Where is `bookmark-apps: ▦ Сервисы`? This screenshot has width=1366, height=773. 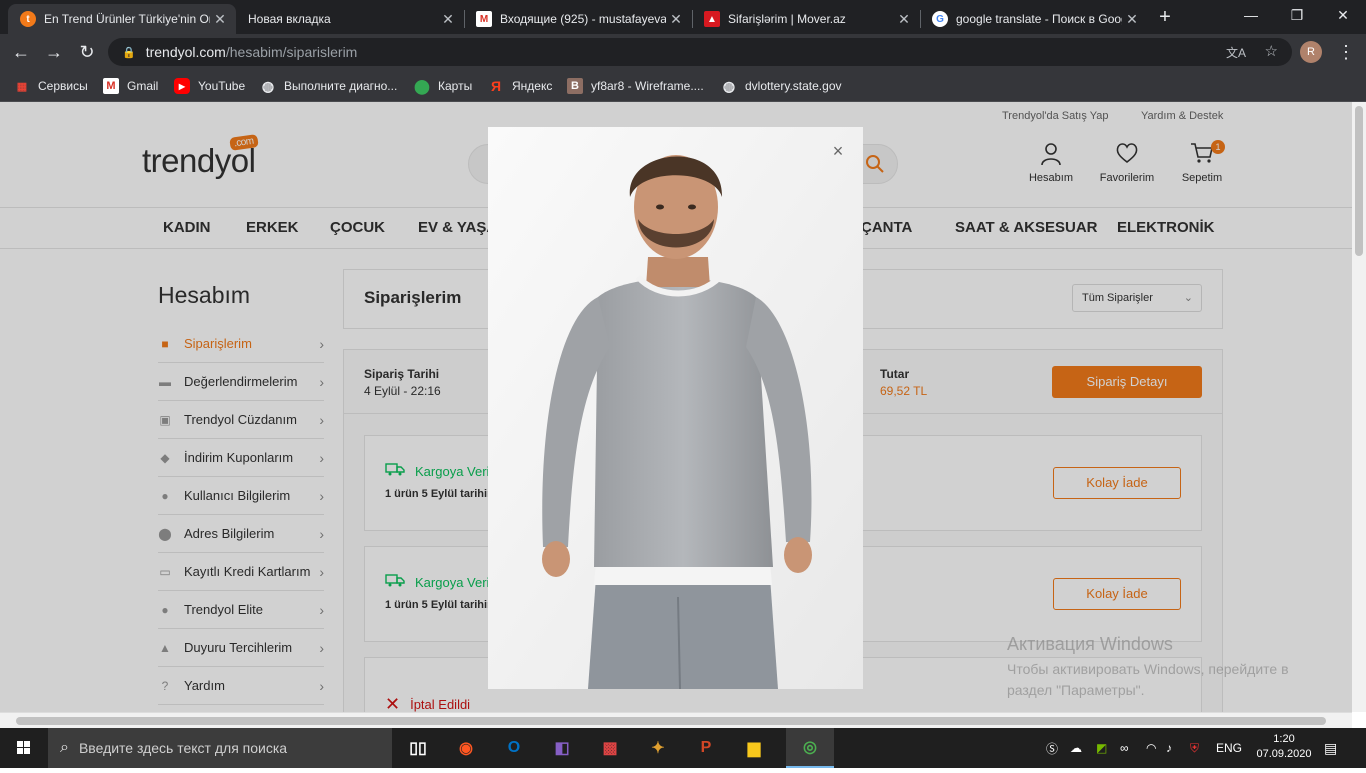
bookmark-apps: ▦ Сервисы is located at coordinates (51, 86).